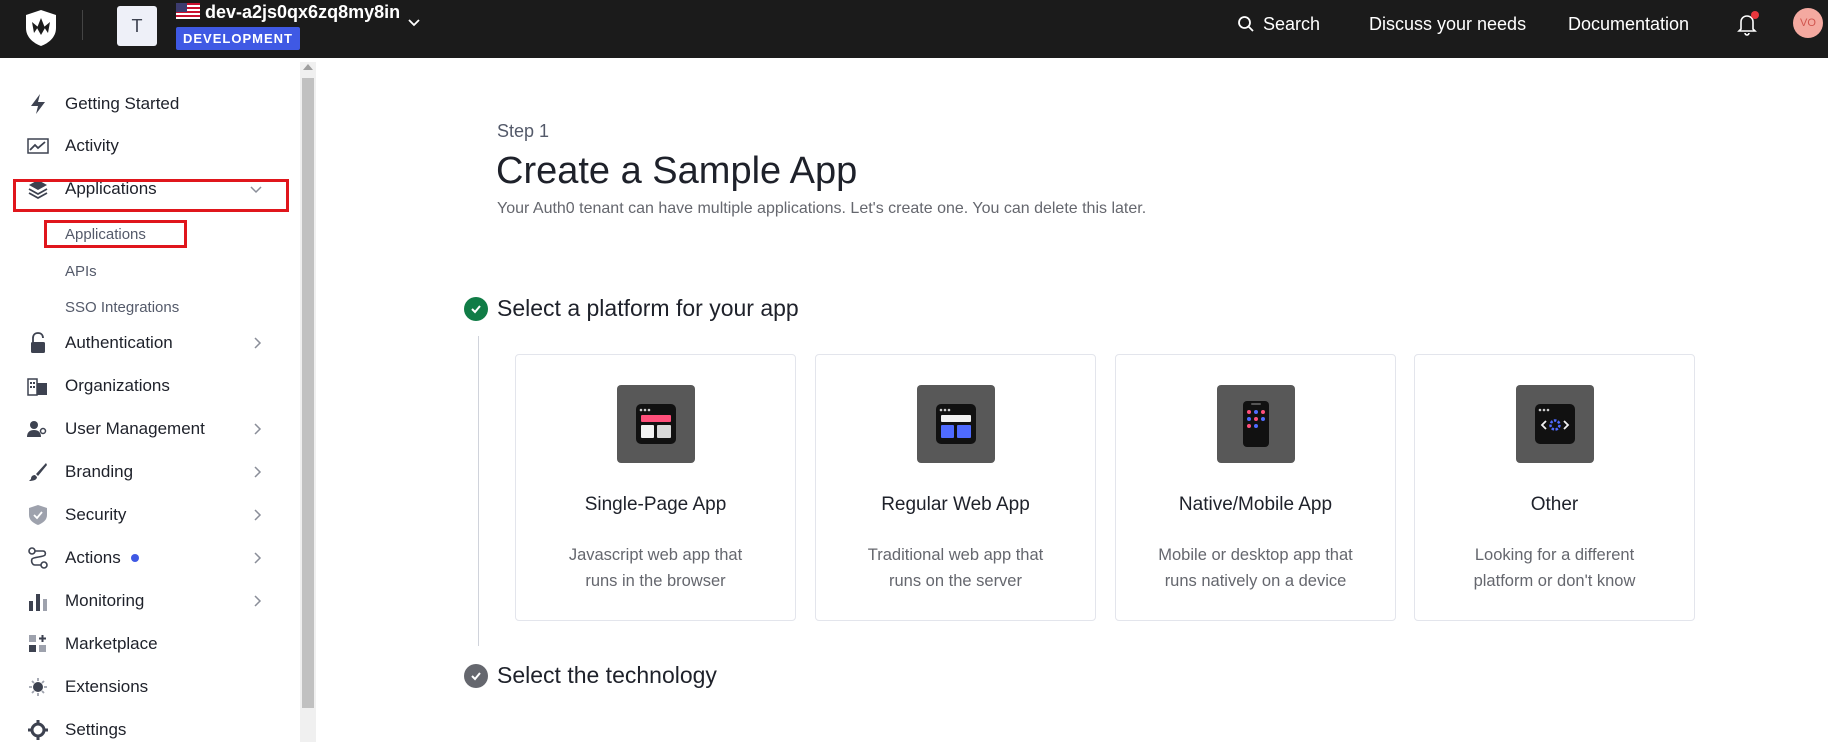 The width and height of the screenshot is (1828, 745). Describe the element at coordinates (1554, 581) in the screenshot. I see `card-description-line: platform or don't know` at that location.